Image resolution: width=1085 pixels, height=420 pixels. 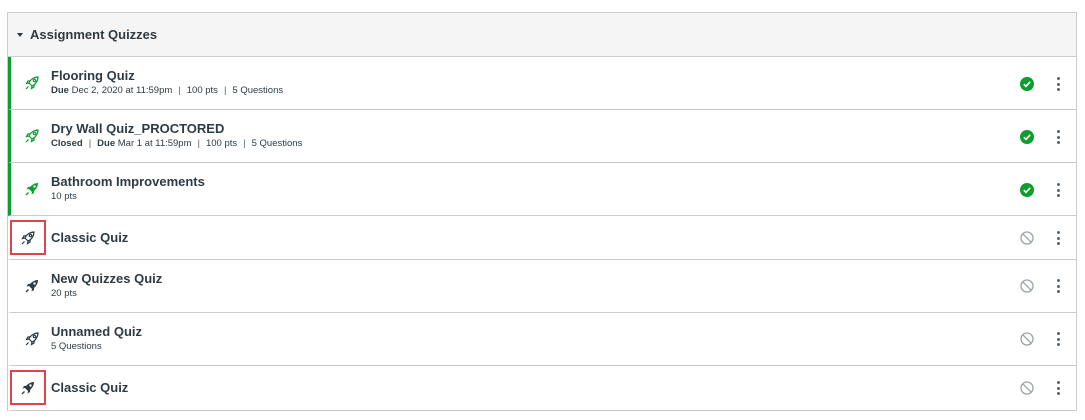 What do you see at coordinates (64, 196) in the screenshot?
I see `quiz-meta: 10 pts` at bounding box center [64, 196].